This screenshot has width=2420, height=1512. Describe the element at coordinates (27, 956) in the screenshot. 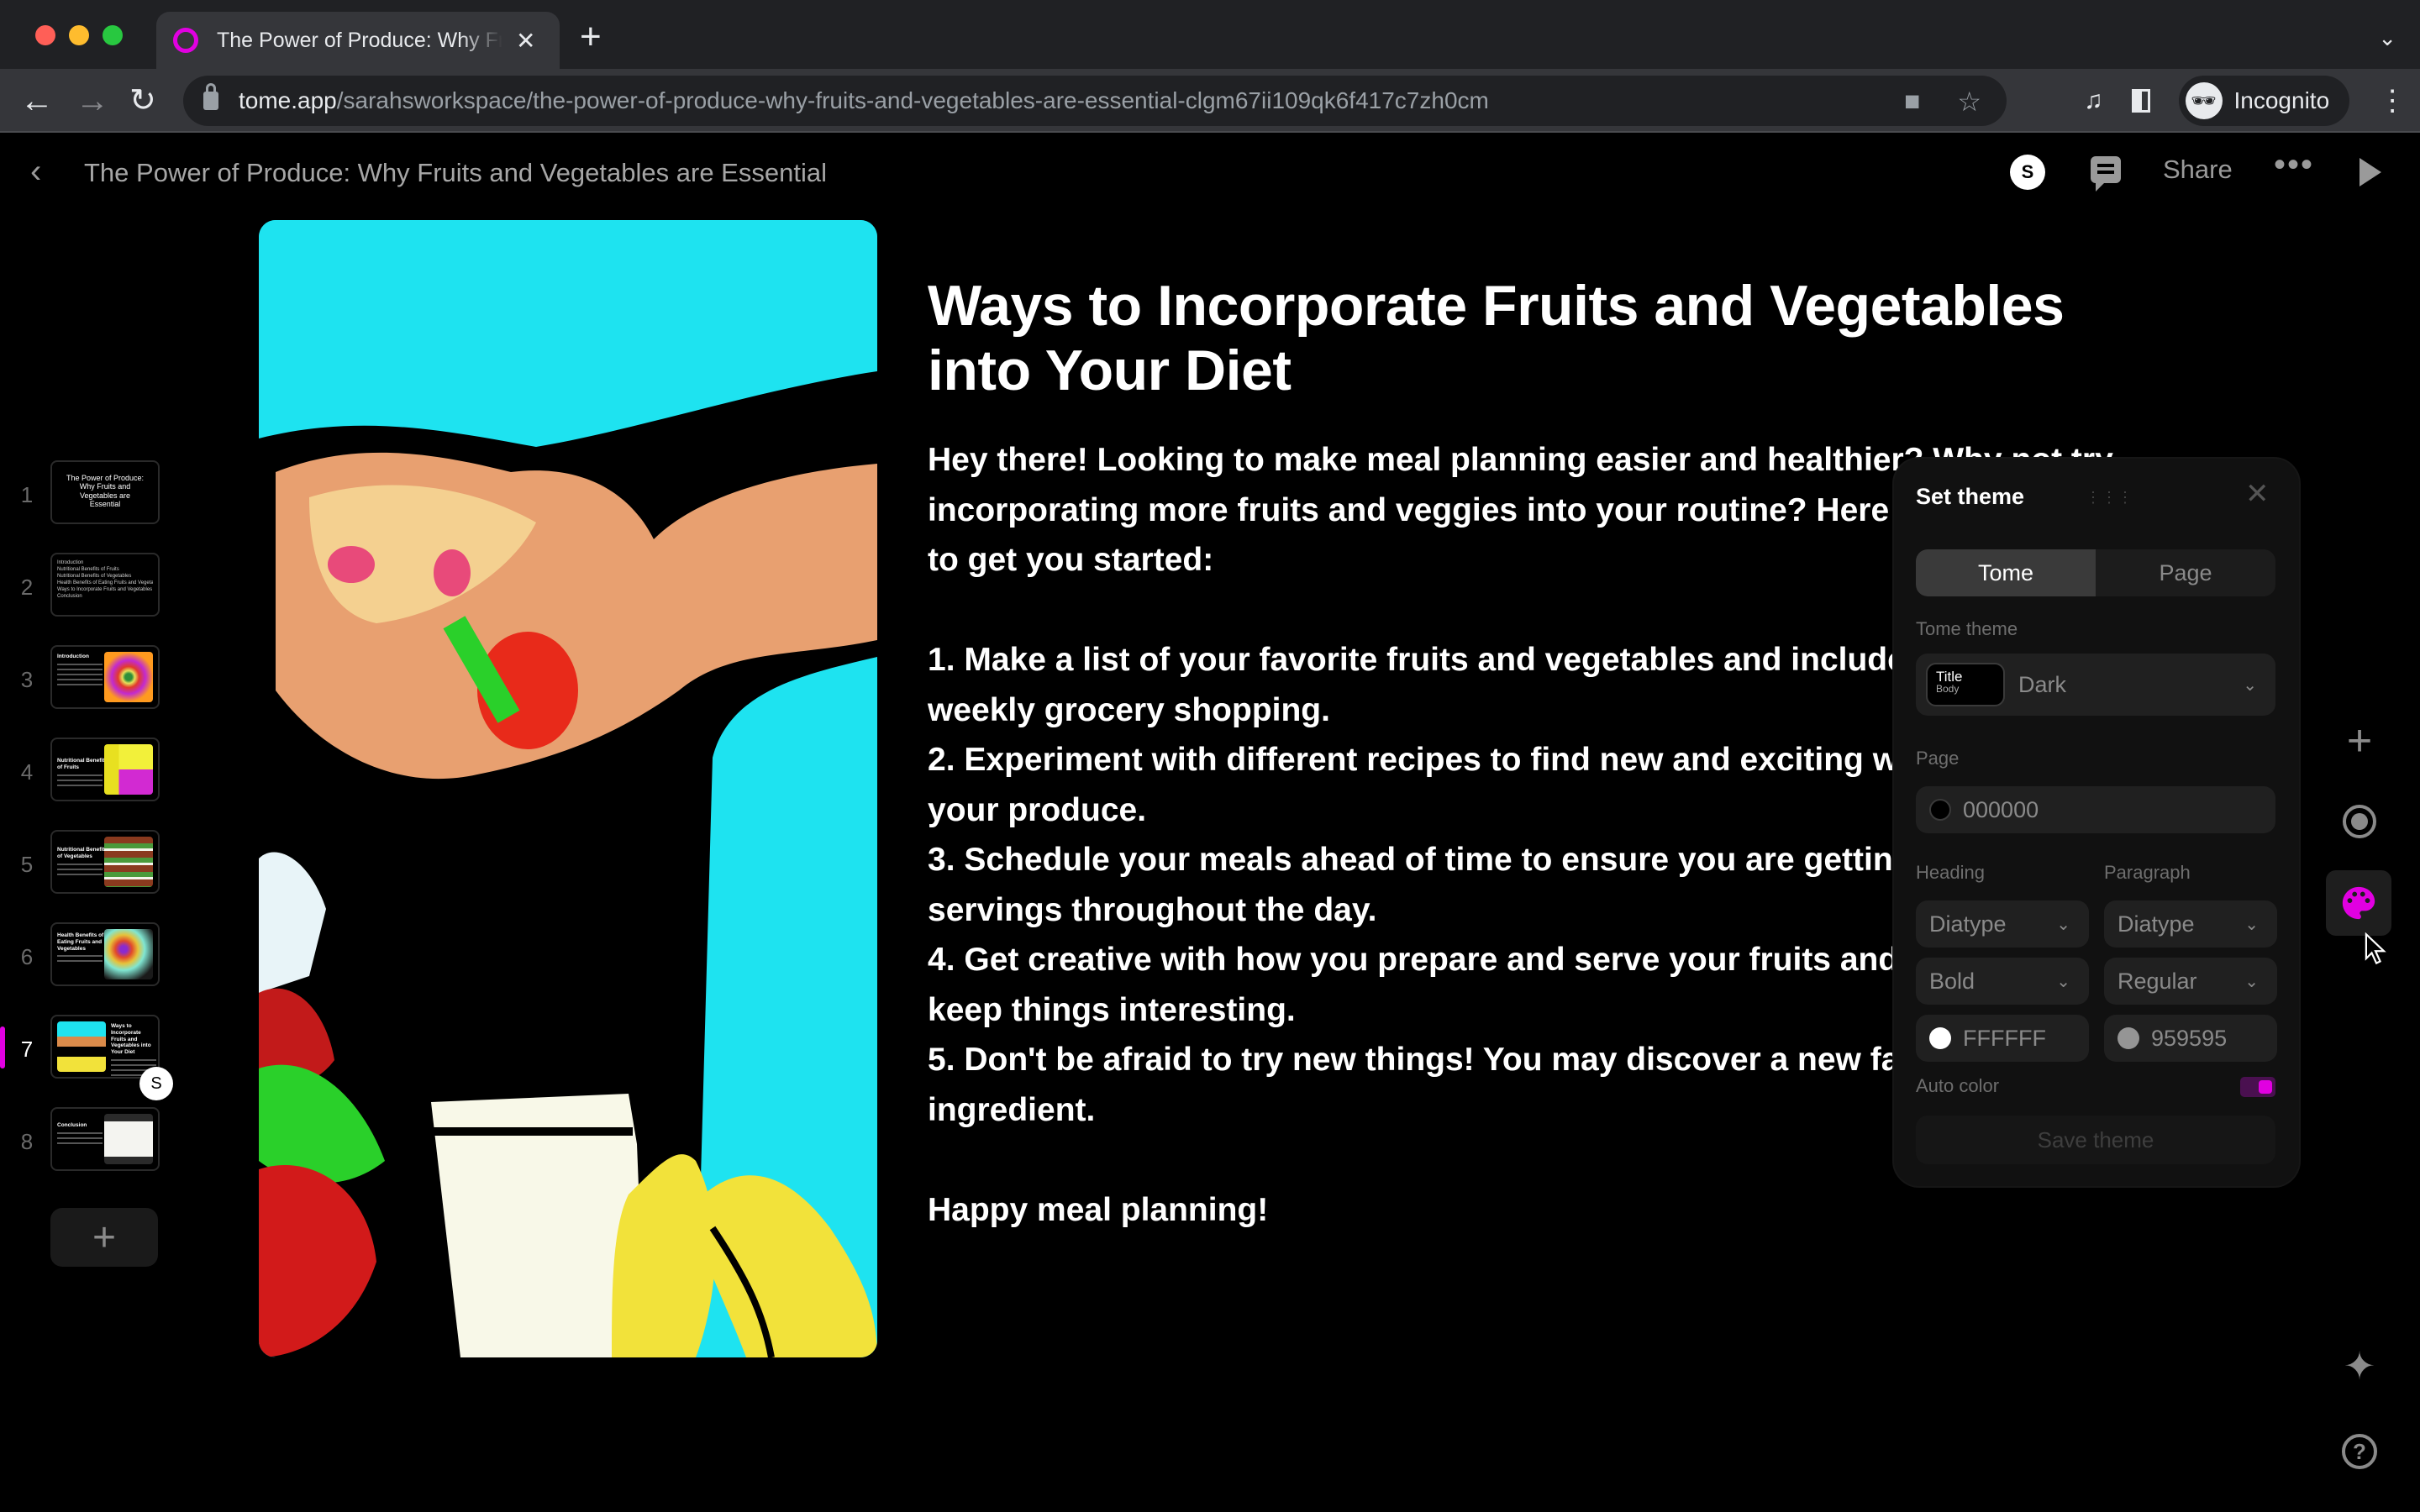

I see `page-number: 6` at that location.